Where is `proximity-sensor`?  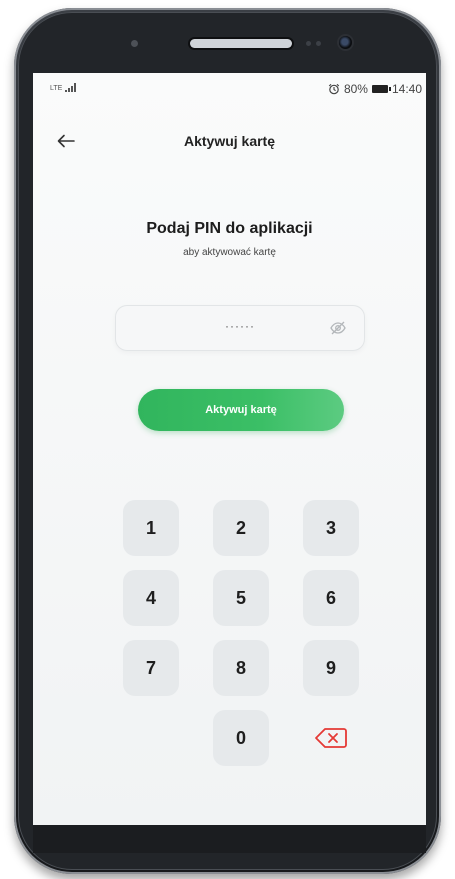
proximity-sensor is located at coordinates (134, 43).